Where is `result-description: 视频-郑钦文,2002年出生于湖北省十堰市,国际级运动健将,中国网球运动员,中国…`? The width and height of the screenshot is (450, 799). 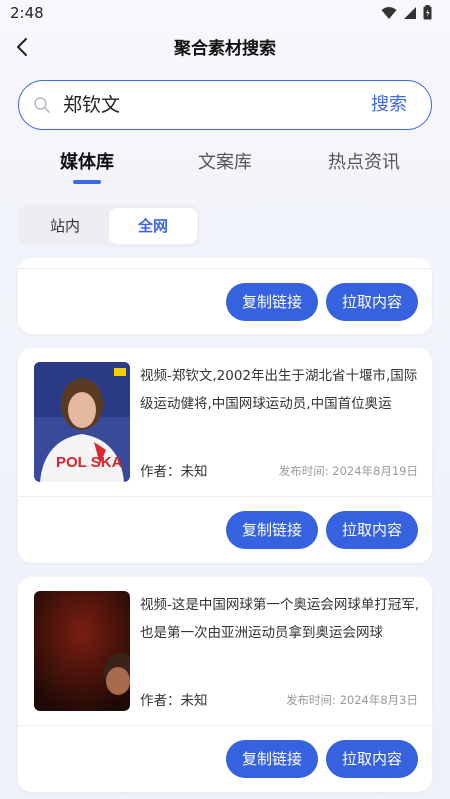
result-description: 视频-郑钦文,2002年出生于湖北省十堰市,国际级运动健将,中国网球运动员,中国… is located at coordinates (279, 390).